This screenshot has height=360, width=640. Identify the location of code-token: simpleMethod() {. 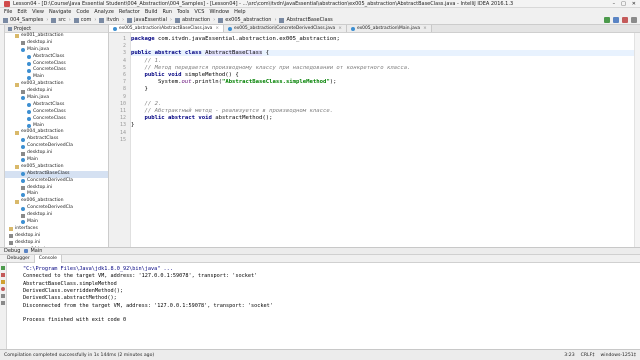
(211, 75).